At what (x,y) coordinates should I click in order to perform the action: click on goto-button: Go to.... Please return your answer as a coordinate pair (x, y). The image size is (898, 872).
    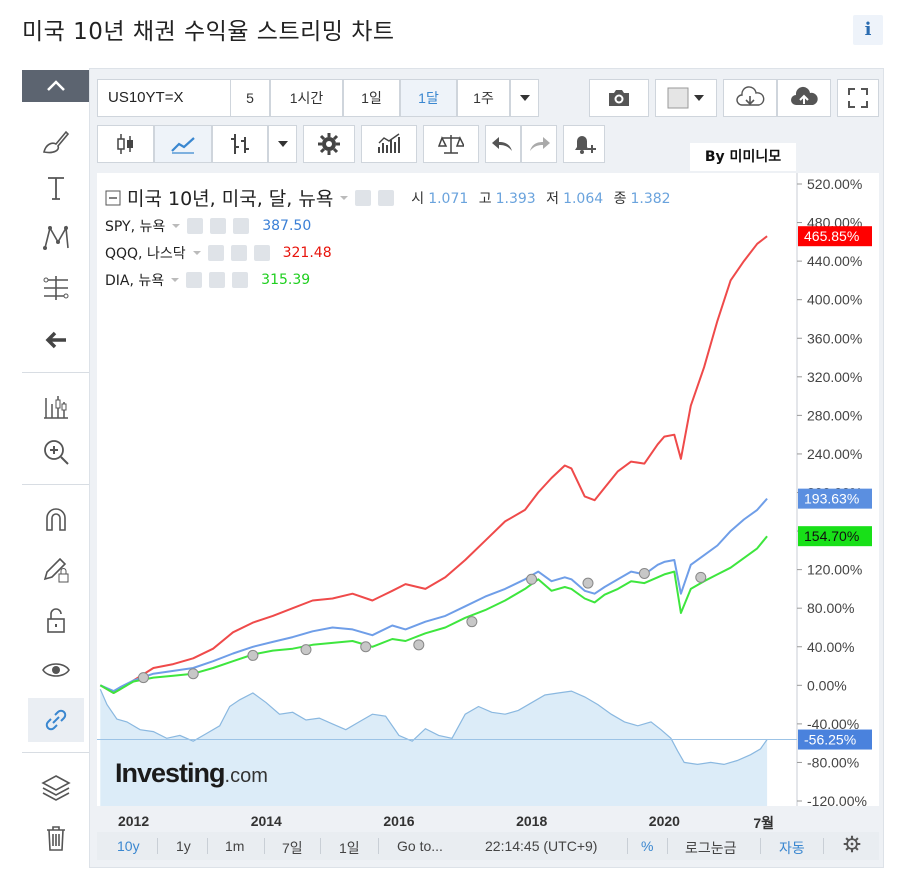
    Looking at the image, I should click on (420, 846).